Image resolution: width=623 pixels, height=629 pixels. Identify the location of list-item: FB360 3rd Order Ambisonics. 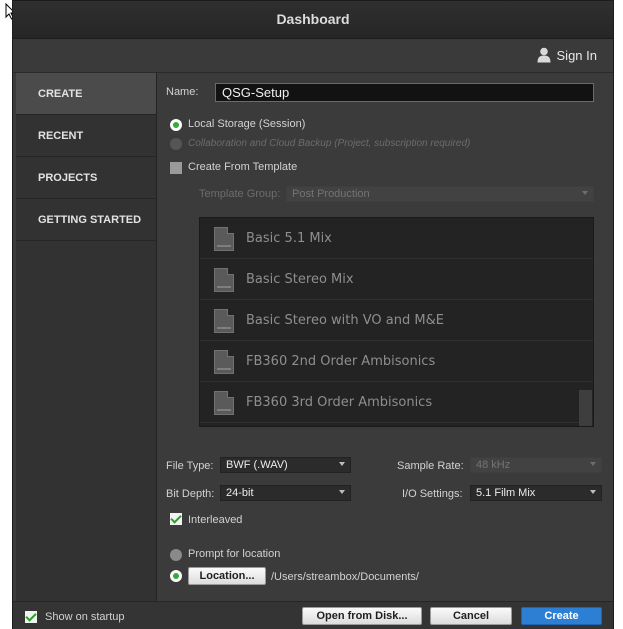
(396, 402).